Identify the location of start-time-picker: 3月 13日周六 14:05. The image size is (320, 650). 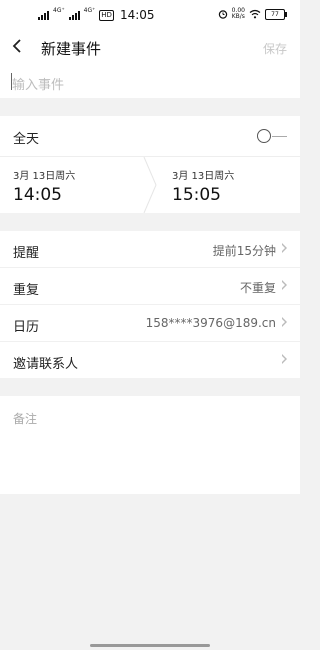
(44, 186).